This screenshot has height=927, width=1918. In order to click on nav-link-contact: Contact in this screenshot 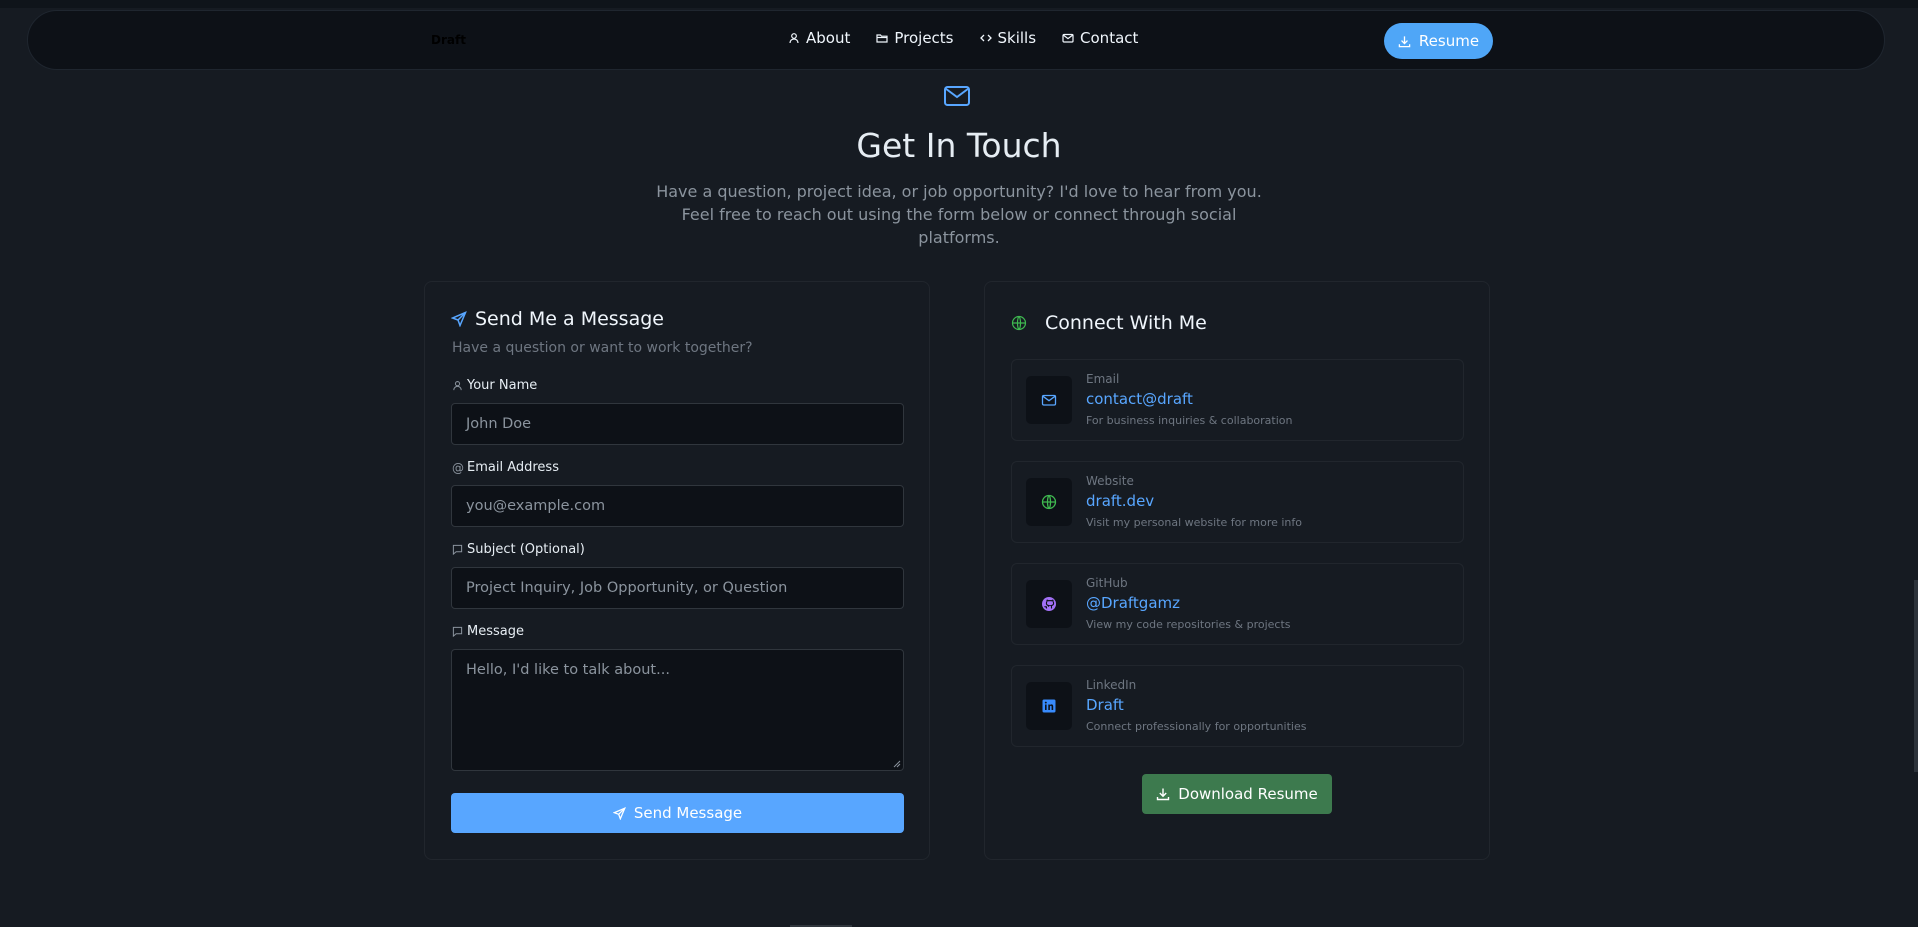, I will do `click(1100, 38)`.